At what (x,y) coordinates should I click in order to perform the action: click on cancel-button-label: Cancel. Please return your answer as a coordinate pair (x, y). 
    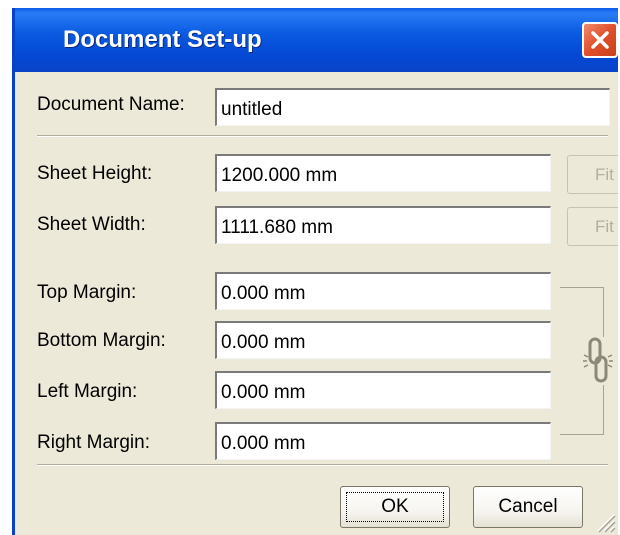
    Looking at the image, I should click on (528, 506).